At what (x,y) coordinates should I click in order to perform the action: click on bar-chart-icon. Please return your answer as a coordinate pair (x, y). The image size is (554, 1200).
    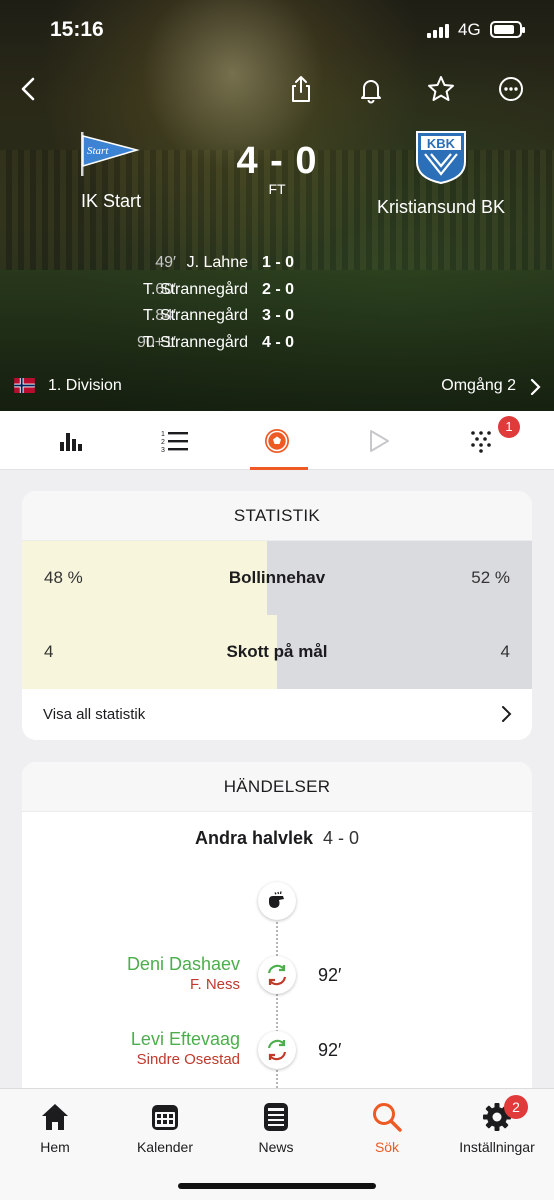
    Looking at the image, I should click on (71, 441).